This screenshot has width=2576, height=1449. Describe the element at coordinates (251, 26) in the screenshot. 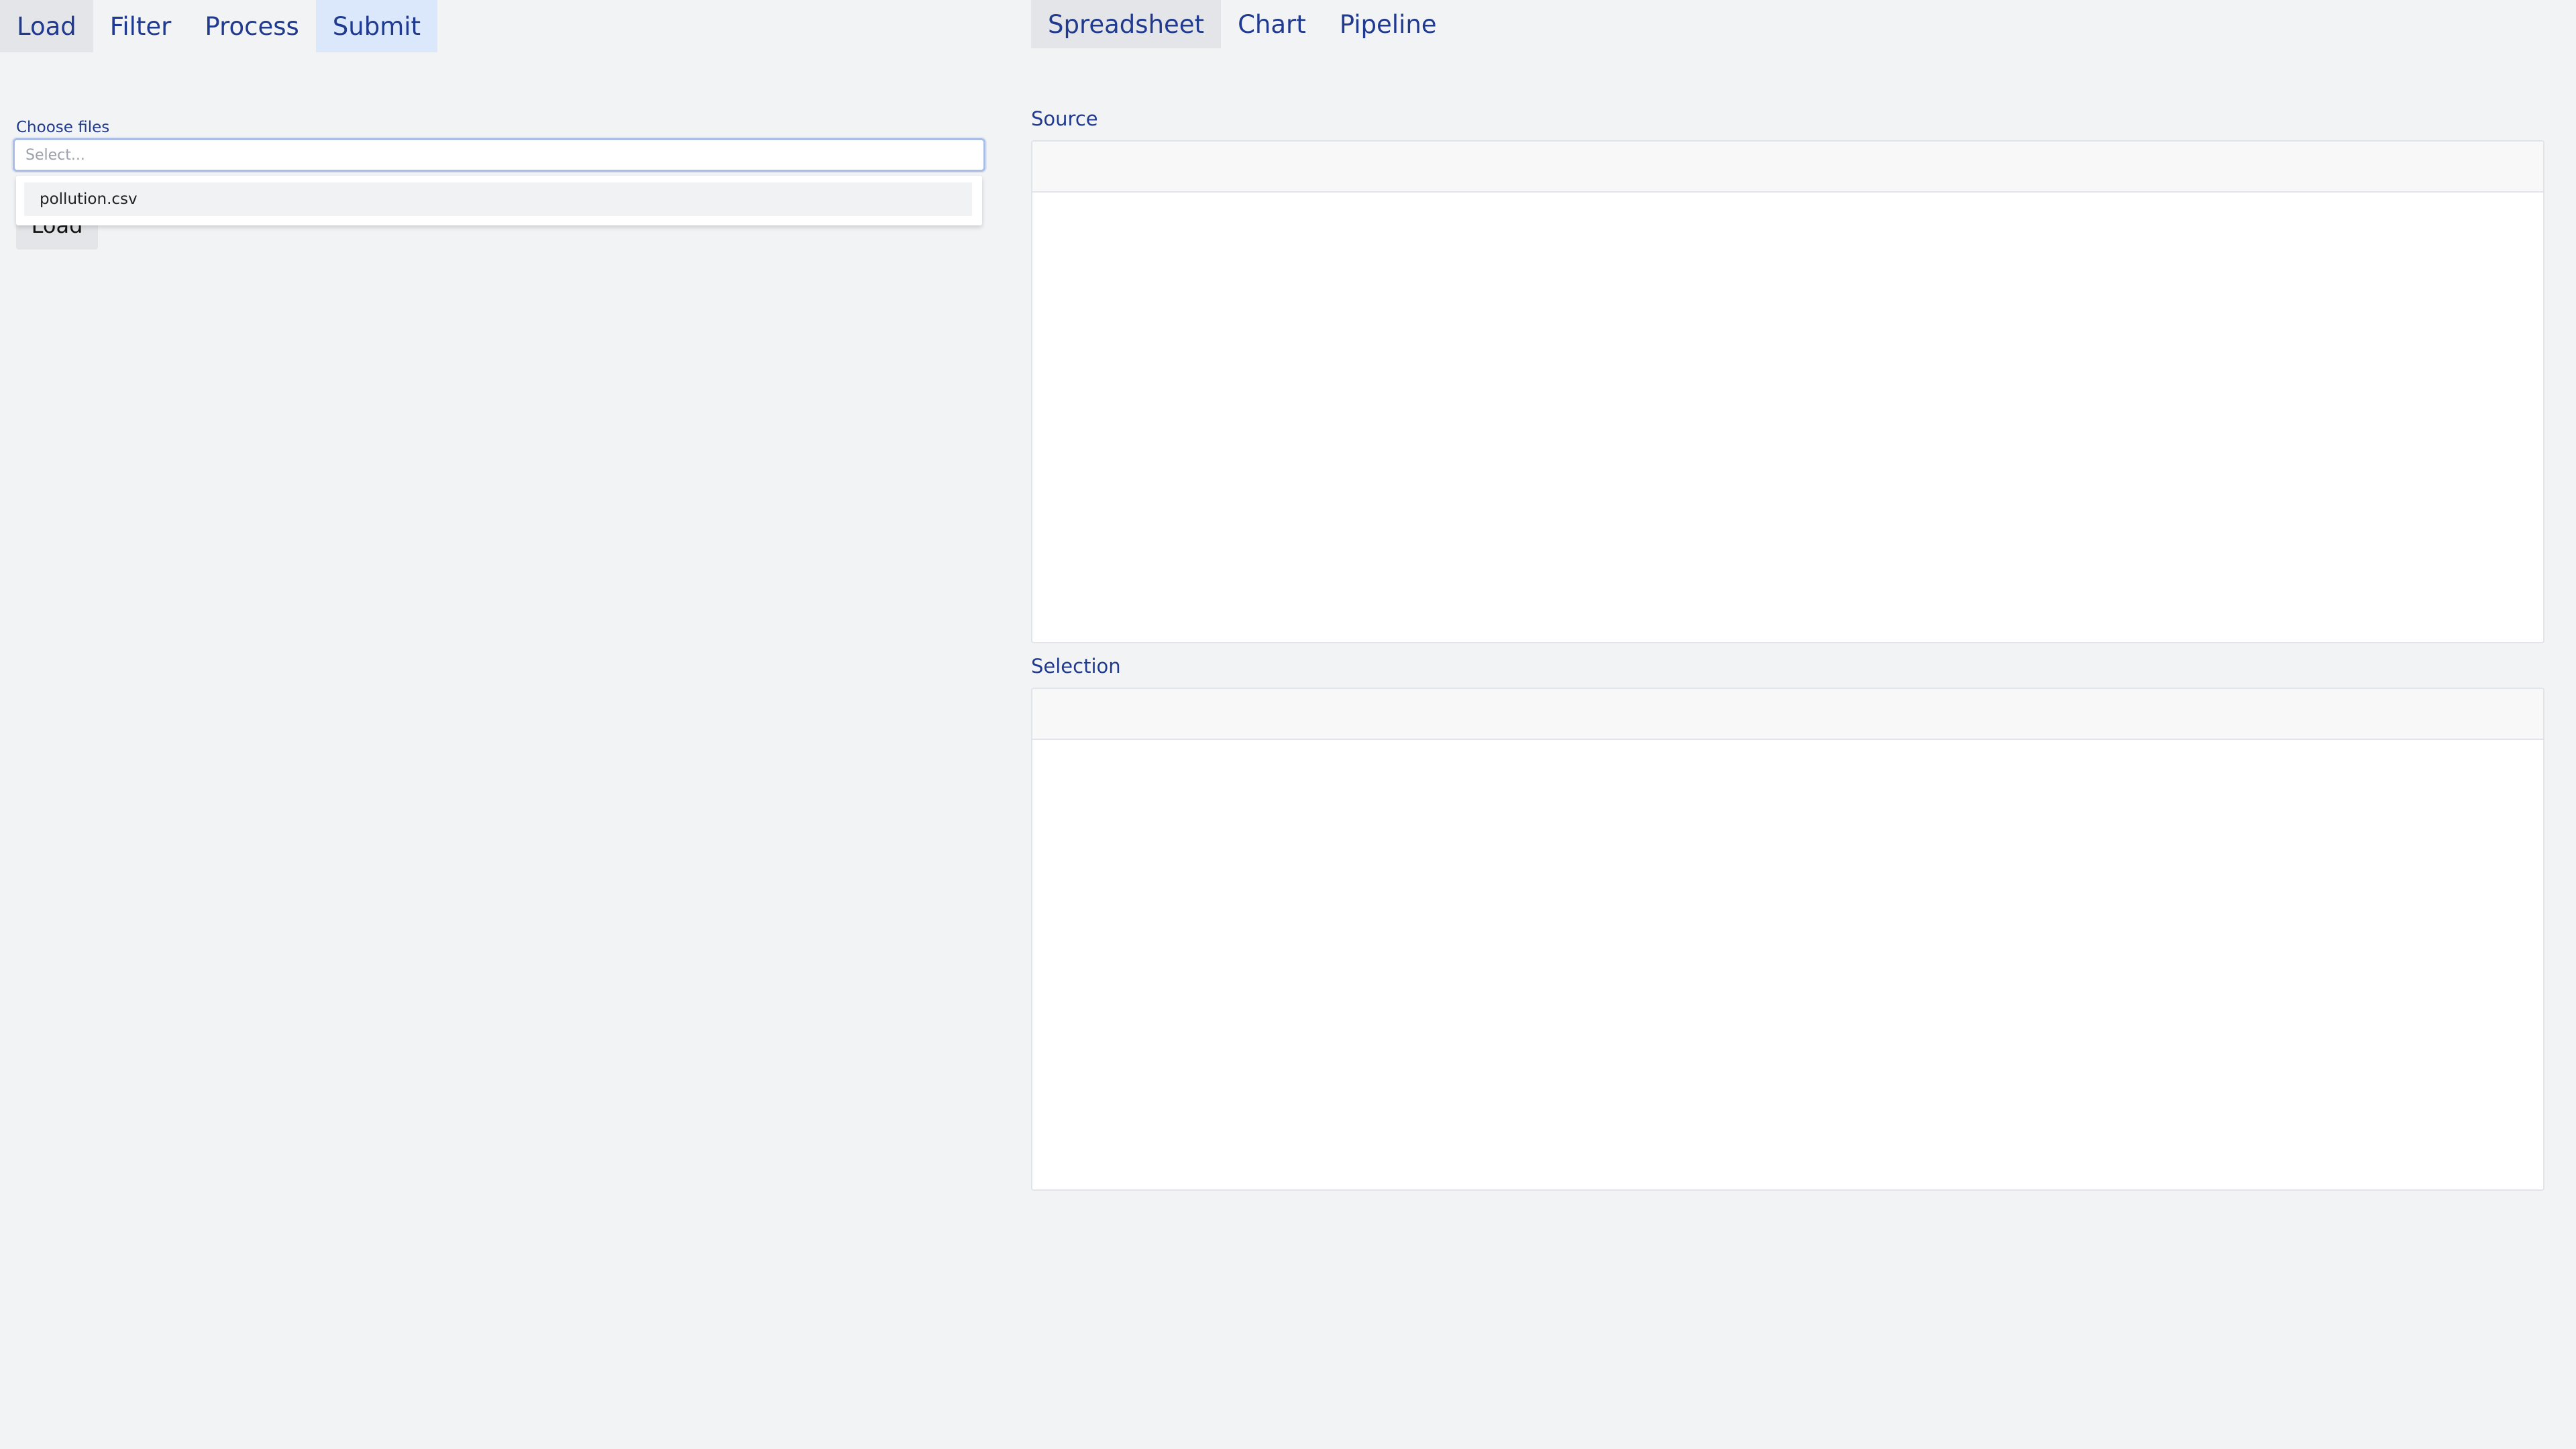

I see `tab-process: Process` at that location.